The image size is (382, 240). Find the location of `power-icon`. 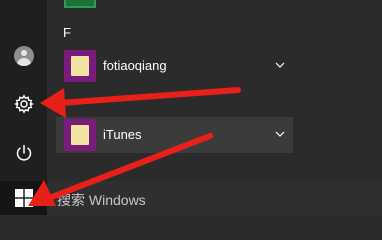

power-icon is located at coordinates (23, 152).